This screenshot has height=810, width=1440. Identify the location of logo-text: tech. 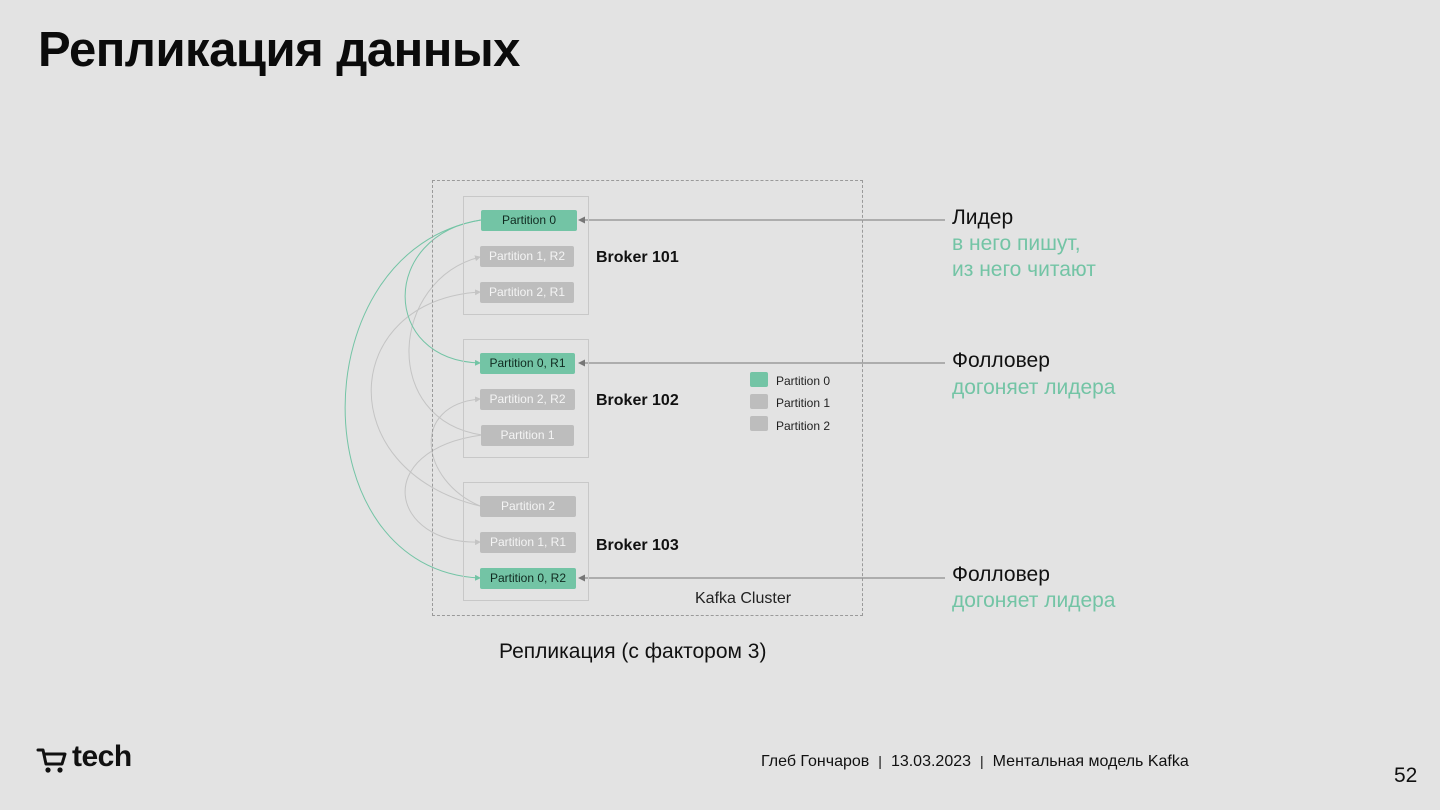
(102, 756).